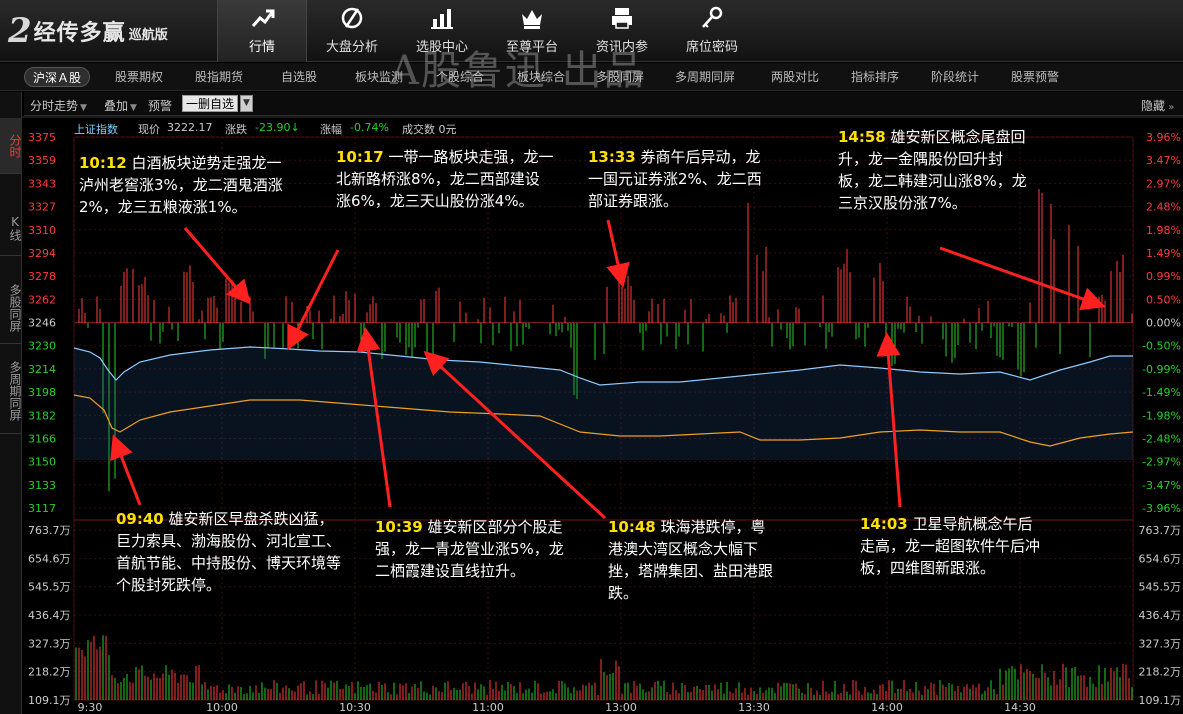  What do you see at coordinates (42, 183) in the screenshot?
I see `price-tick-label: 3343` at bounding box center [42, 183].